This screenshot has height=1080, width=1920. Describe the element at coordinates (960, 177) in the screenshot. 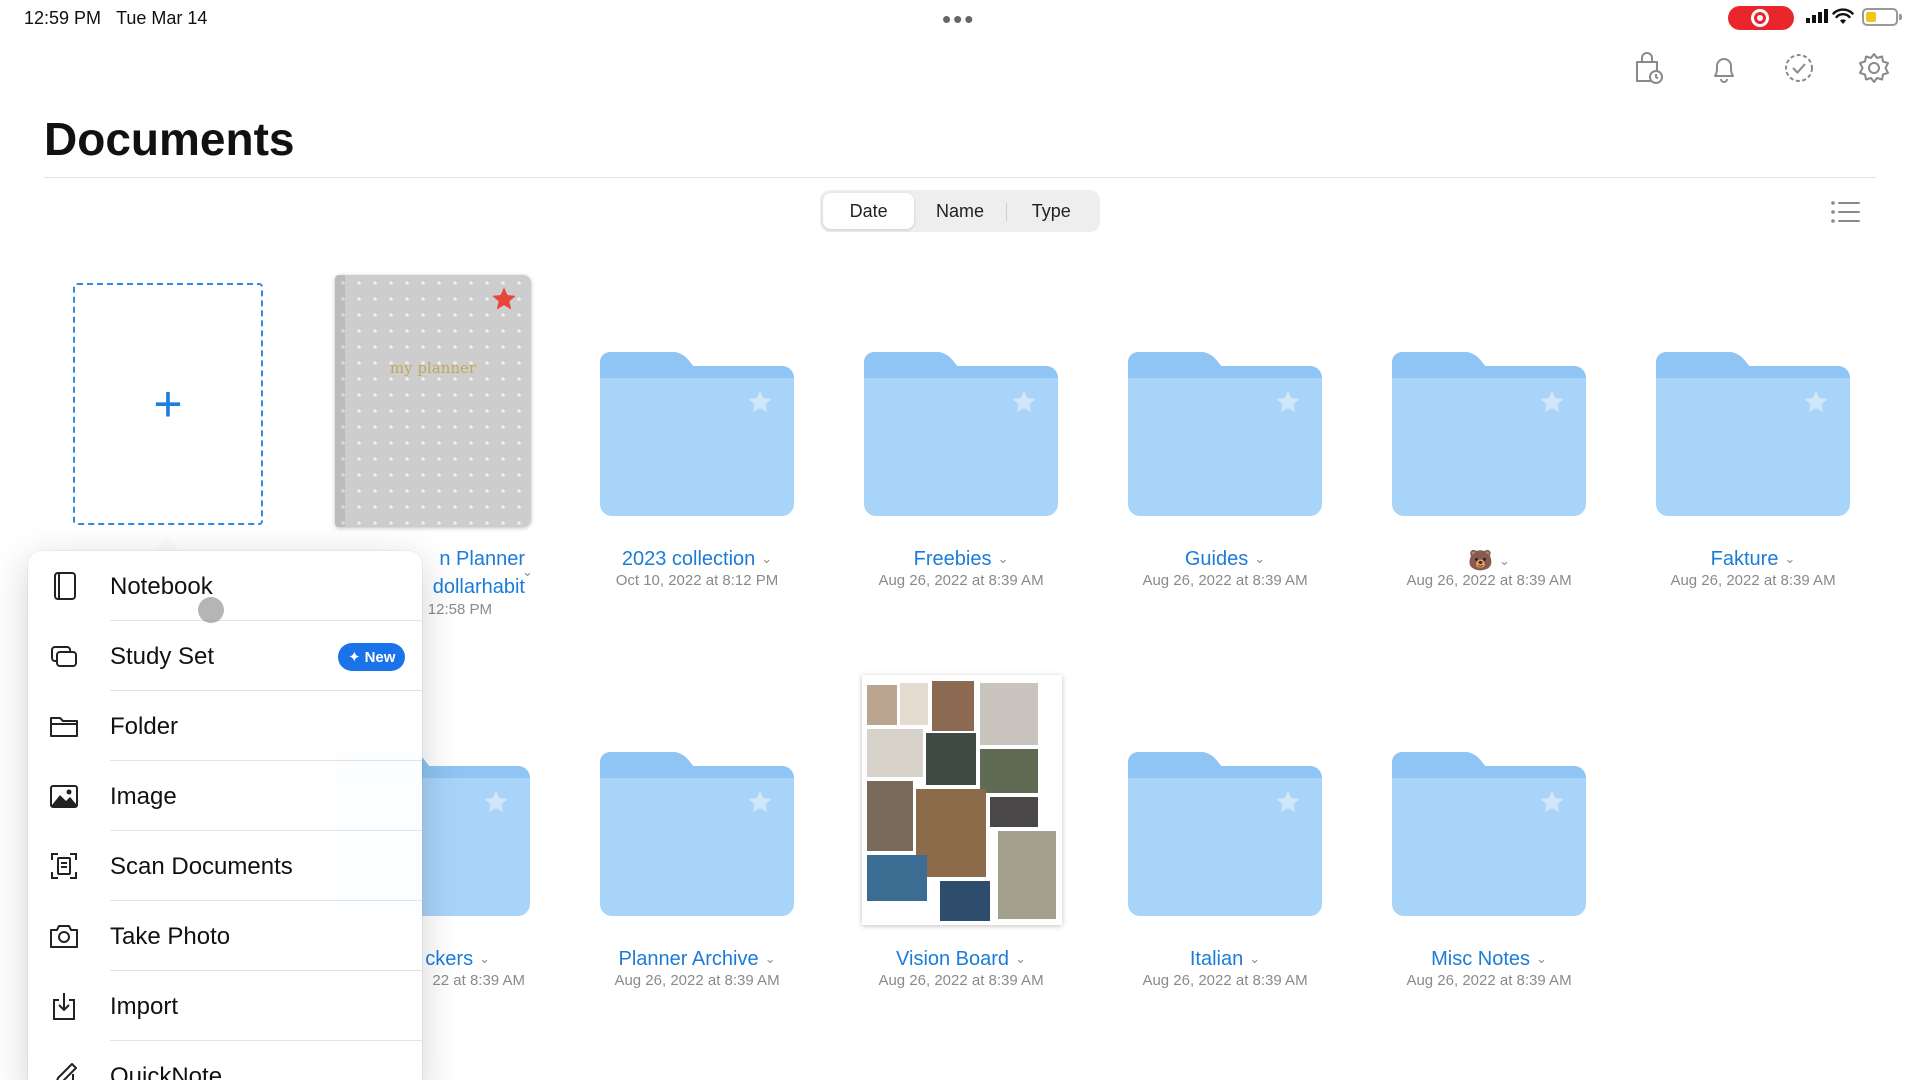

I see `header-divider` at that location.